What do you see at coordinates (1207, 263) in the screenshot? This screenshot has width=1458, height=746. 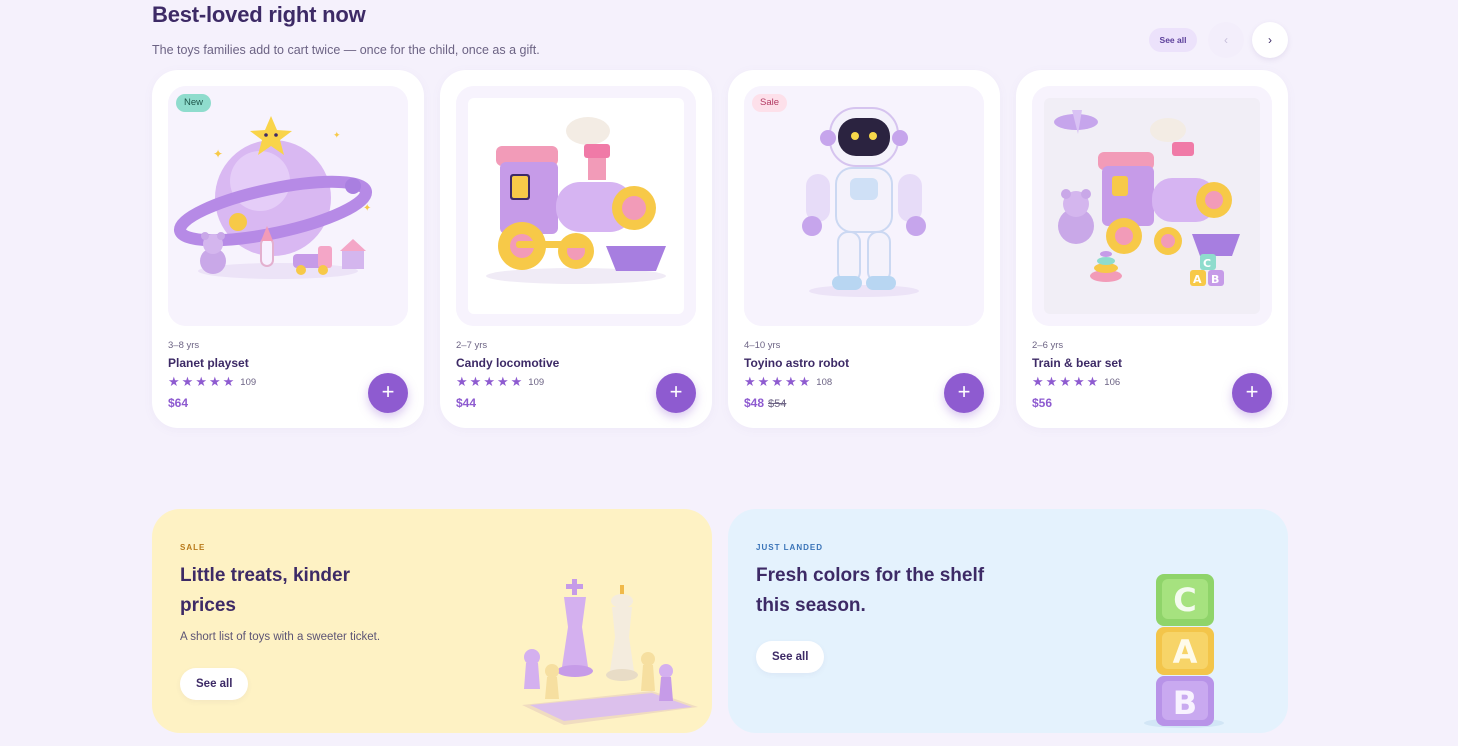 I see `svg-text: C` at bounding box center [1207, 263].